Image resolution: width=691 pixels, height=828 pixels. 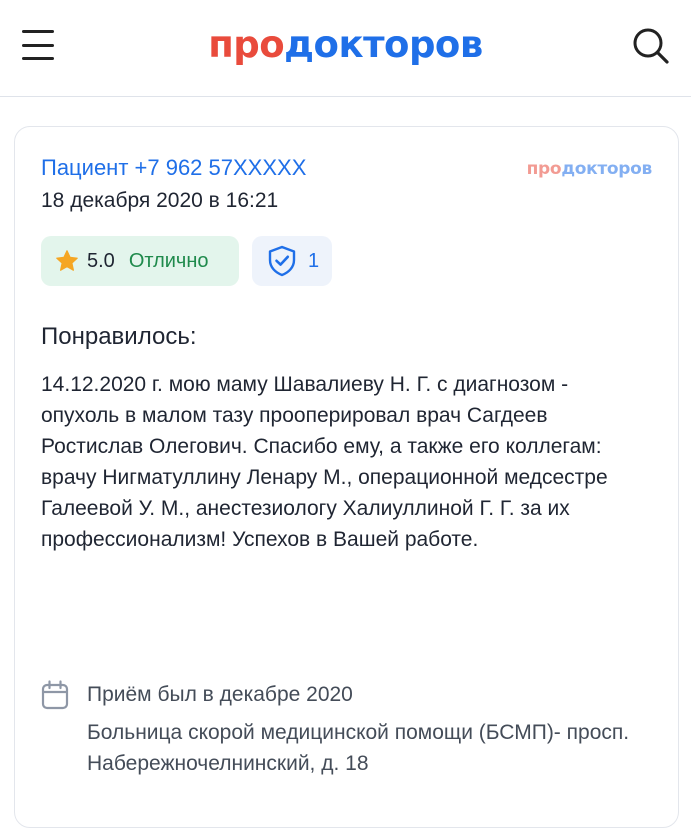 I want to click on source-logo-blue: докторов, so click(x=606, y=169).